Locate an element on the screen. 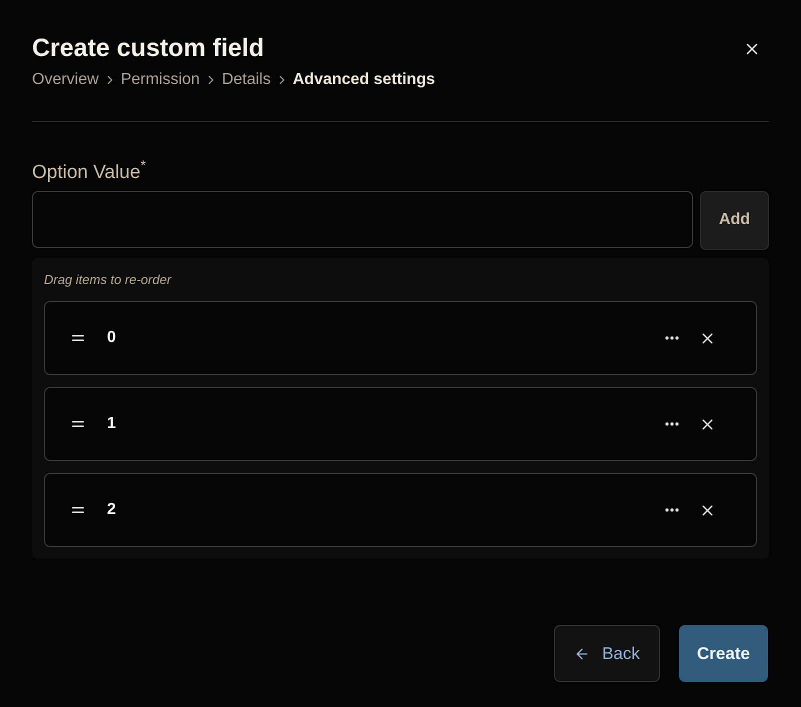  required-mark: * is located at coordinates (143, 165).